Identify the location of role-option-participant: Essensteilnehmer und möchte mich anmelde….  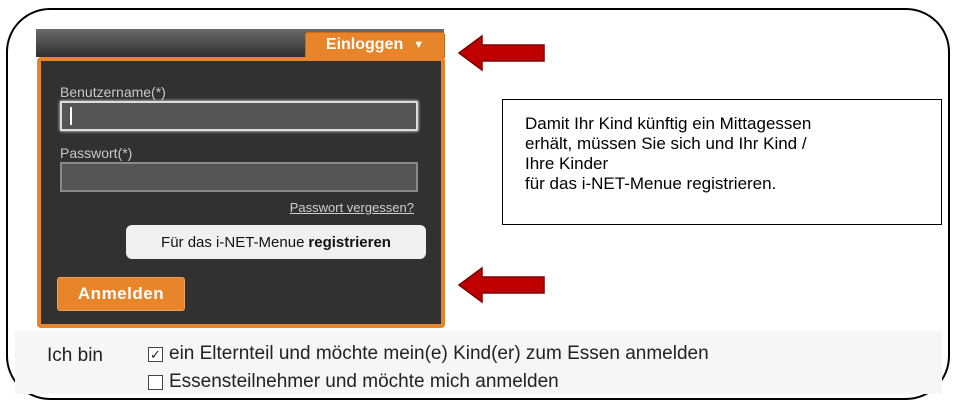
(353, 382).